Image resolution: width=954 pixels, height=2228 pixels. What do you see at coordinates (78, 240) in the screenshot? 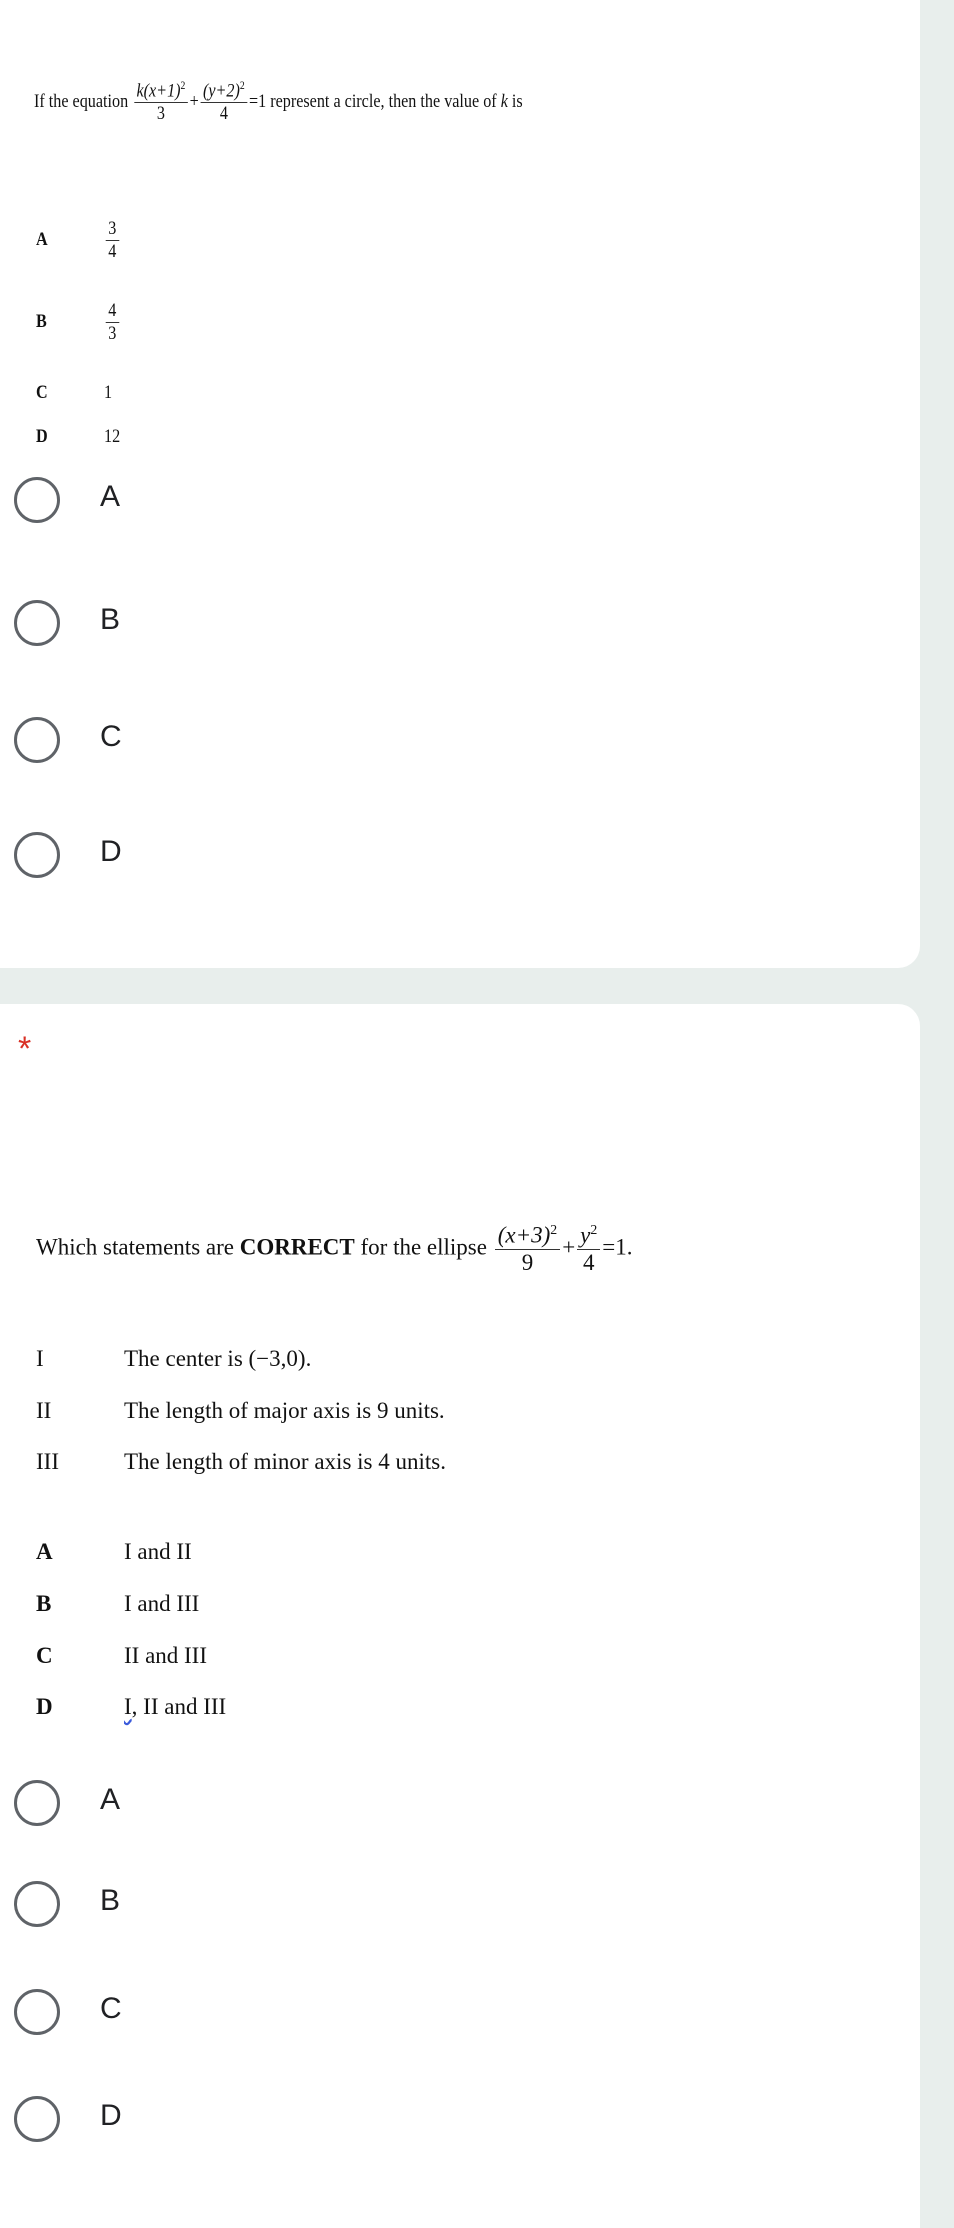
I see `option-a-text: A34` at bounding box center [78, 240].